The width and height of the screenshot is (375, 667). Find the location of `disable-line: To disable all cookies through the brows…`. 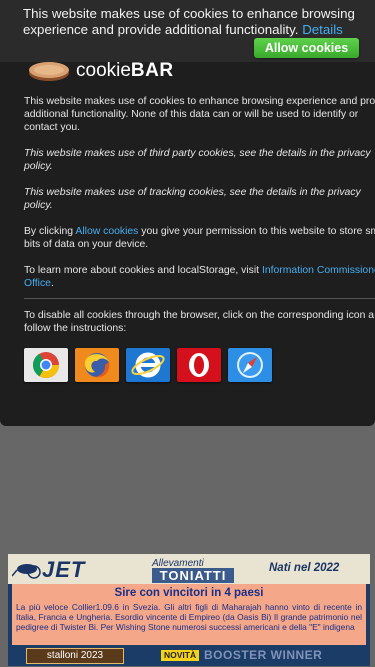

disable-line: To disable all cookies through the brows… is located at coordinates (199, 315).